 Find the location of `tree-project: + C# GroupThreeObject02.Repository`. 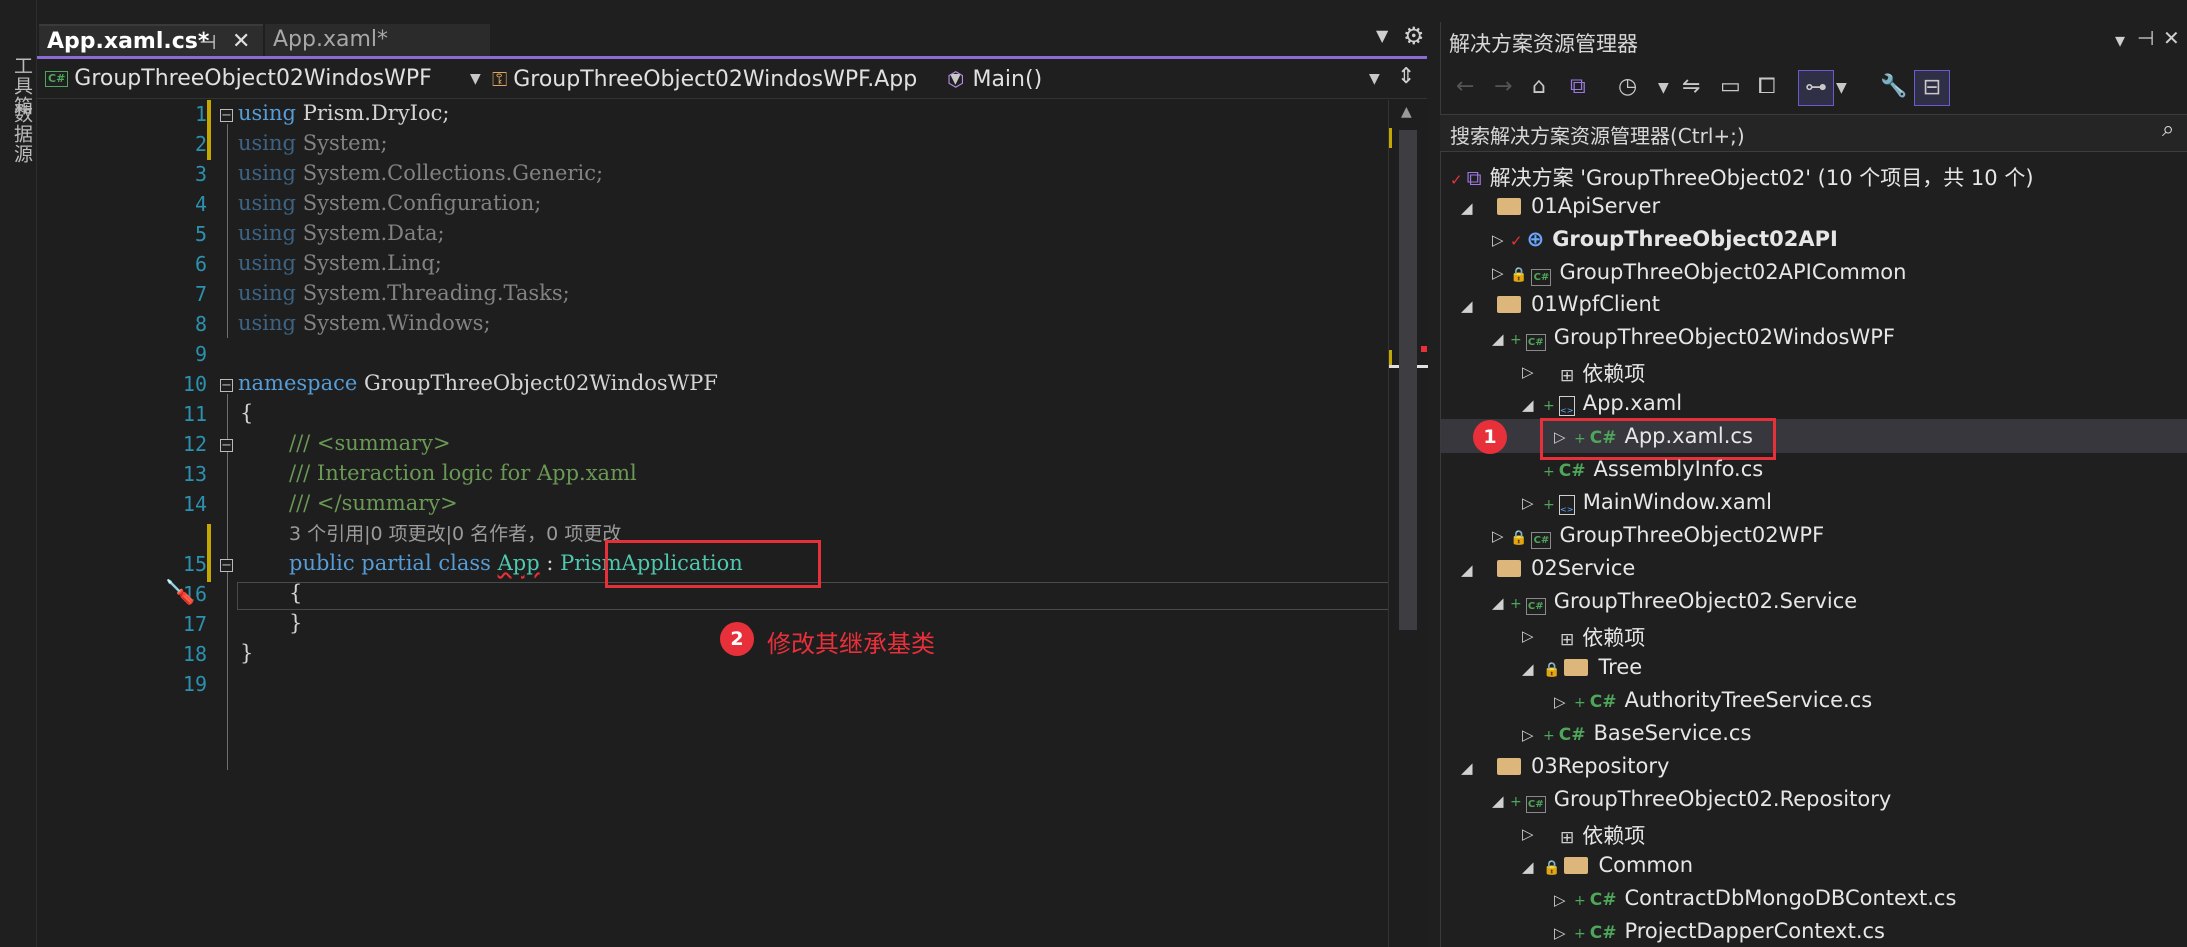

tree-project: + C# GroupThreeObject02.Repository is located at coordinates (1700, 800).